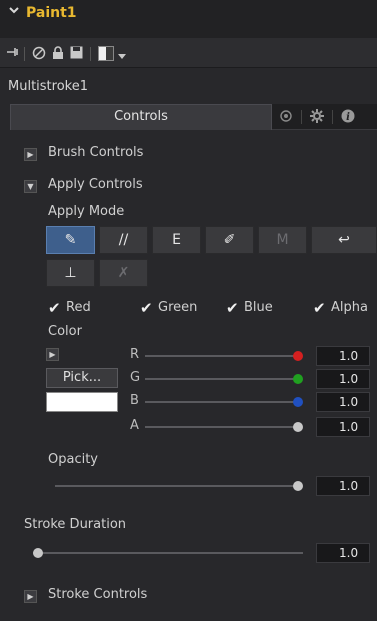  I want to click on channel-r-slider-handle, so click(298, 356).